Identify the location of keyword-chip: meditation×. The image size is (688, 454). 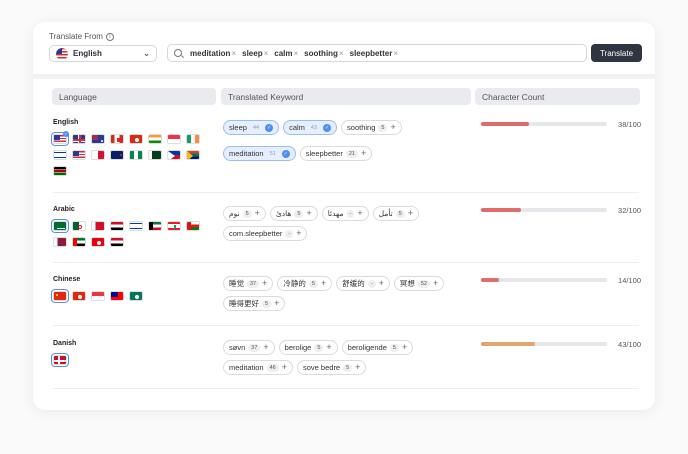
(213, 53).